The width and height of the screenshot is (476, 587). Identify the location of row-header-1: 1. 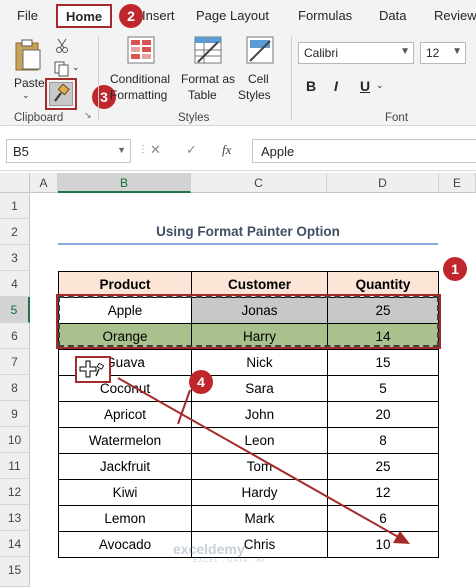
(15, 206).